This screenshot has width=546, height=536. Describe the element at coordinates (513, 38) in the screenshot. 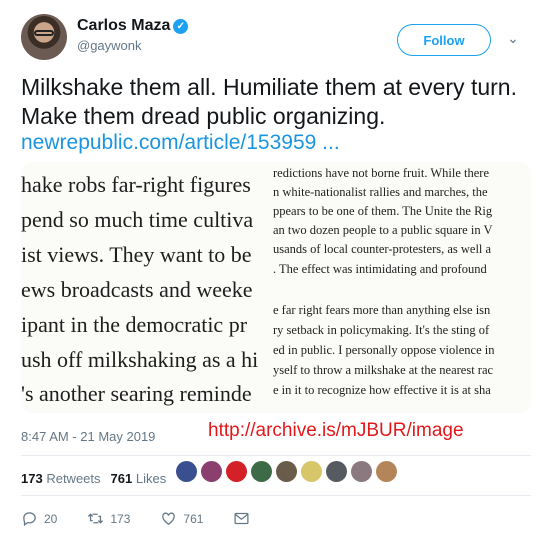

I see `chevron-down-icon: ⌄` at that location.